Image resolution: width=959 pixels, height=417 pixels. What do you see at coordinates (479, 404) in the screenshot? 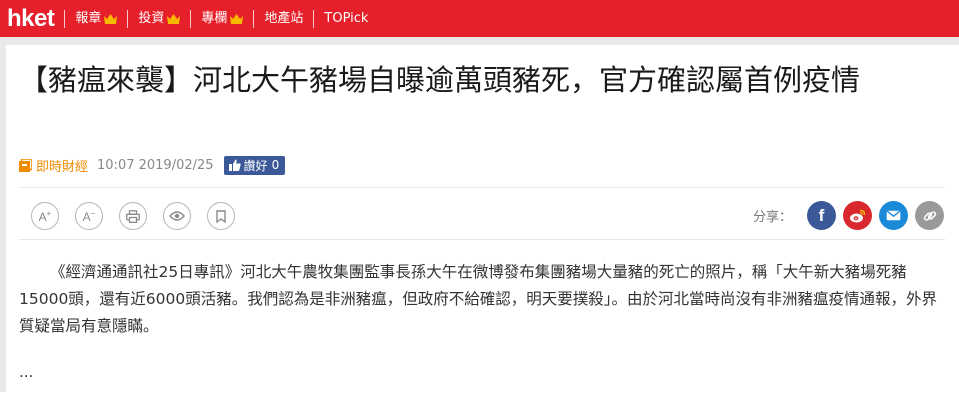
I see `page-footer-space` at bounding box center [479, 404].